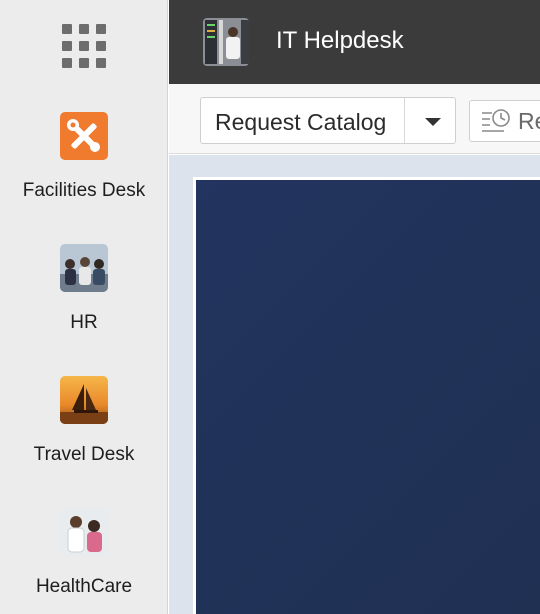  I want to click on app-label: Travel Desk, so click(84, 454).